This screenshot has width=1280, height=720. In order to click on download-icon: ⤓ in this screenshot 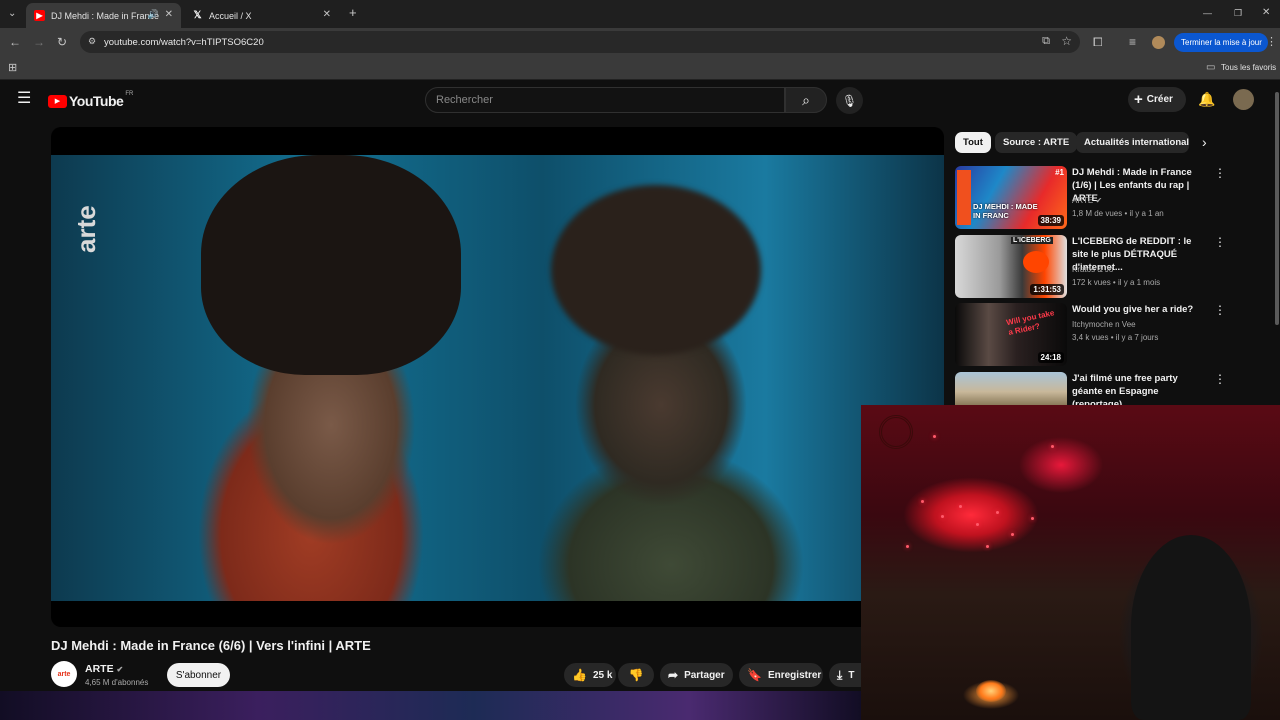, I will do `click(840, 674)`.